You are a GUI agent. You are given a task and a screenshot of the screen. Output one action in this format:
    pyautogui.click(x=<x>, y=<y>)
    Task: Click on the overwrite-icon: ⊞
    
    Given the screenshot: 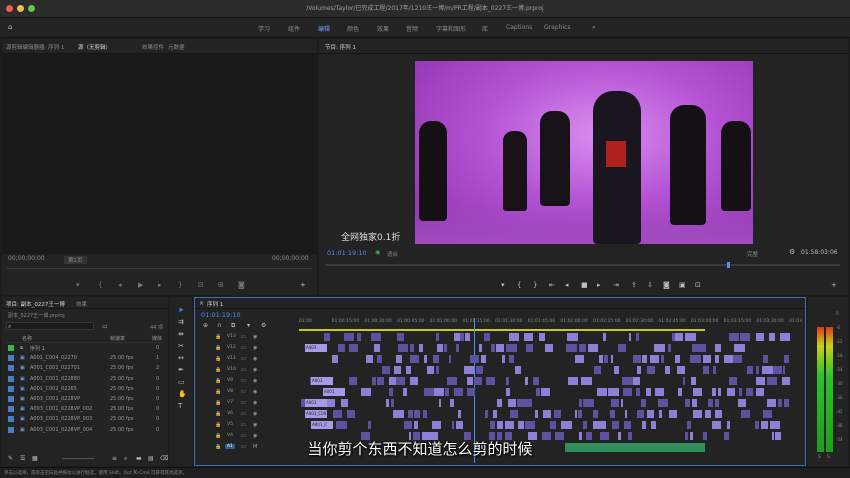 What is the action you would take?
    pyautogui.click(x=221, y=285)
    